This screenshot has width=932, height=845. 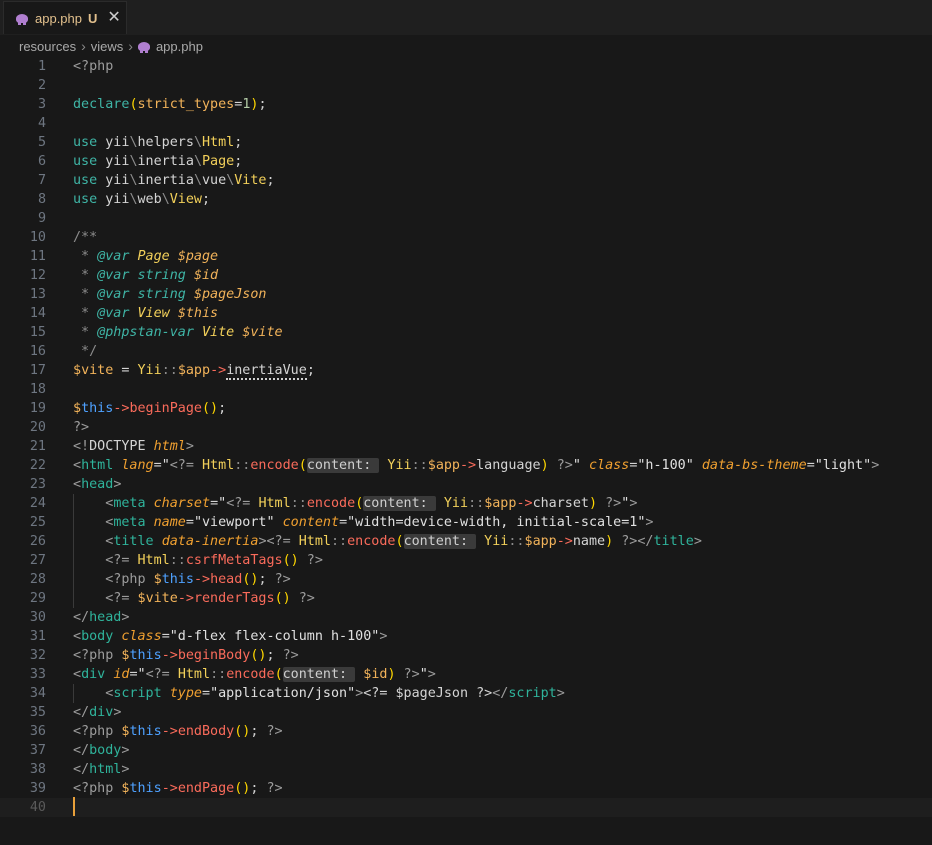 I want to click on editor-tab-app-php: app.php U ✕, so click(x=65, y=17).